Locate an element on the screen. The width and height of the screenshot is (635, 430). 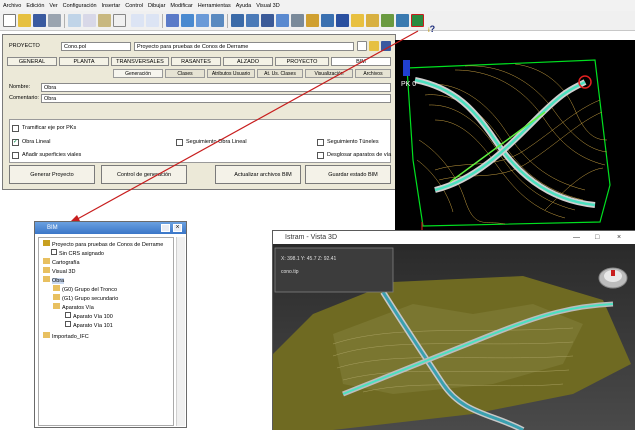
subtab-atributos-usuario: Atributos Usuario is located at coordinates (231, 73).